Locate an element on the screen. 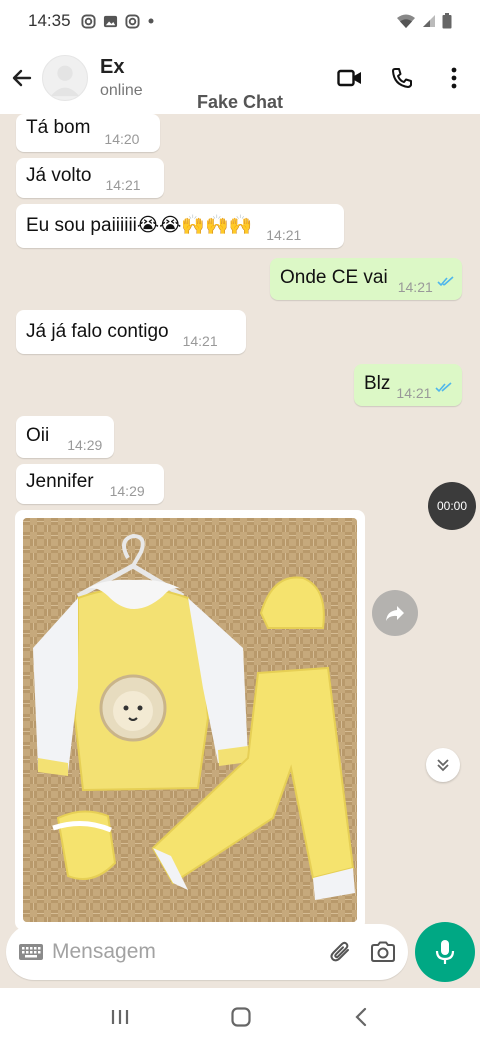 The width and height of the screenshot is (480, 1046). forward-button is located at coordinates (395, 613).